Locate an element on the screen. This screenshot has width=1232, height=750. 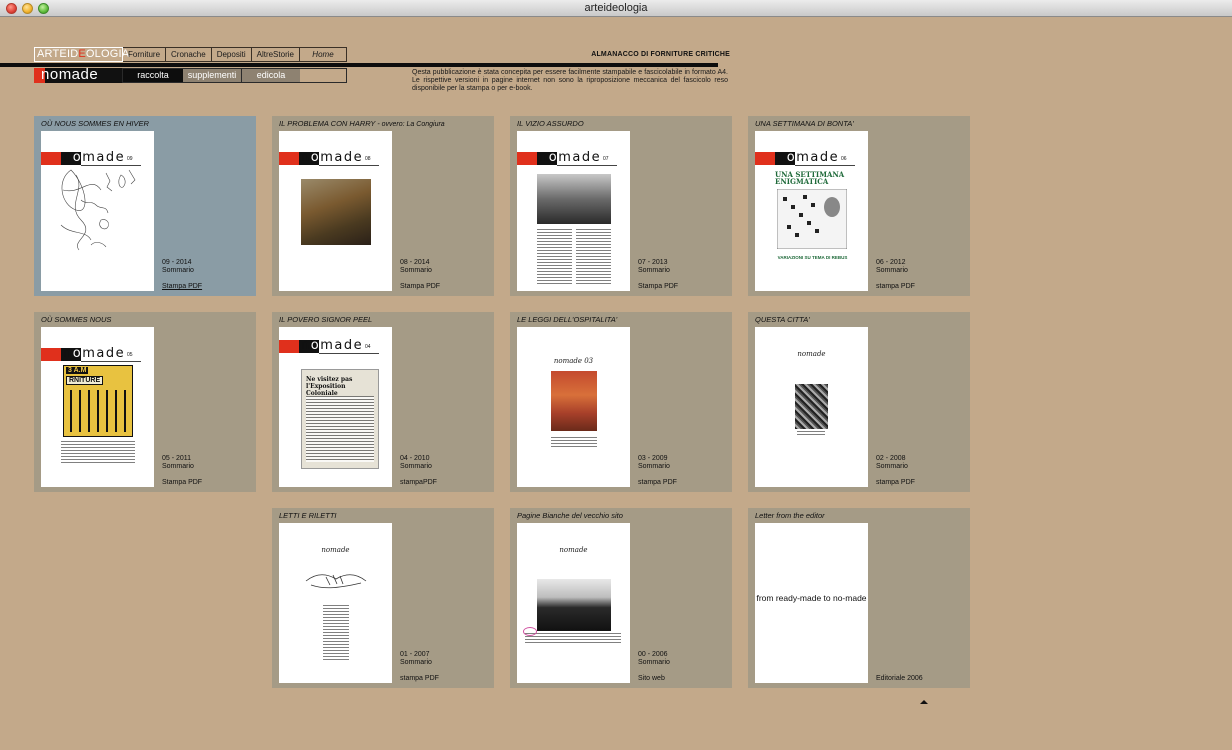
issue-date: 05 - 2011 is located at coordinates (177, 458).